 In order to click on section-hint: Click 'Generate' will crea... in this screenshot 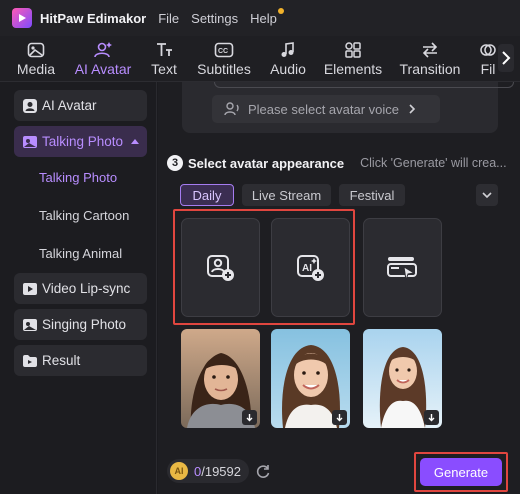, I will do `click(433, 163)`.